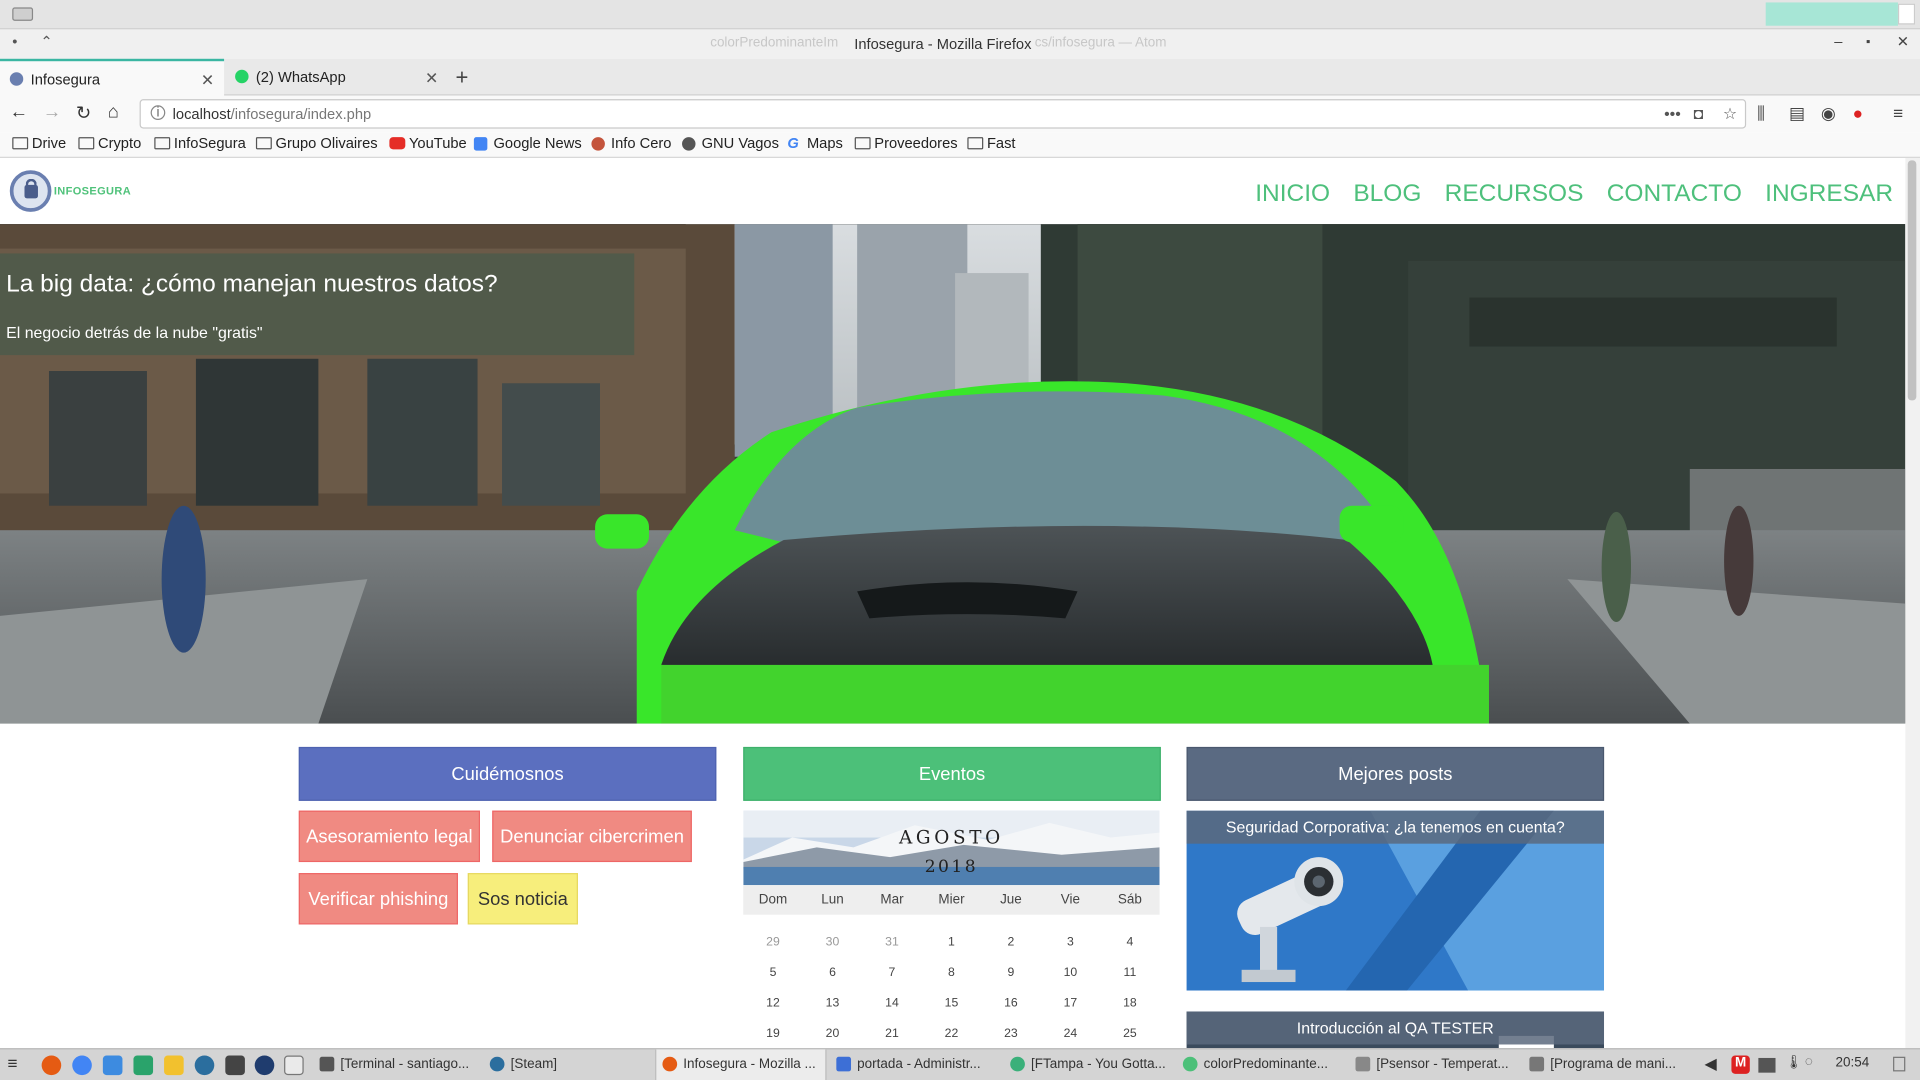 Image resolution: width=1920 pixels, height=1080 pixels. Describe the element at coordinates (264, 1065) in the screenshot. I see `atom-launcher-icon` at that location.